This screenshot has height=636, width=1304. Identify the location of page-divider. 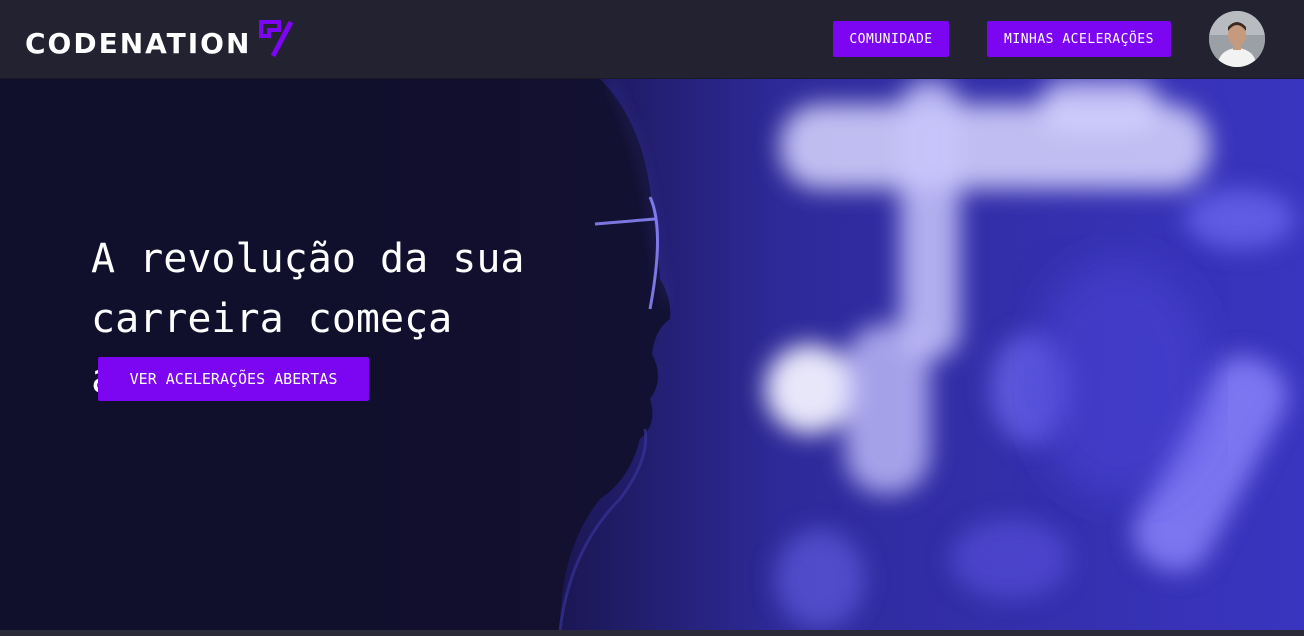
(652, 633).